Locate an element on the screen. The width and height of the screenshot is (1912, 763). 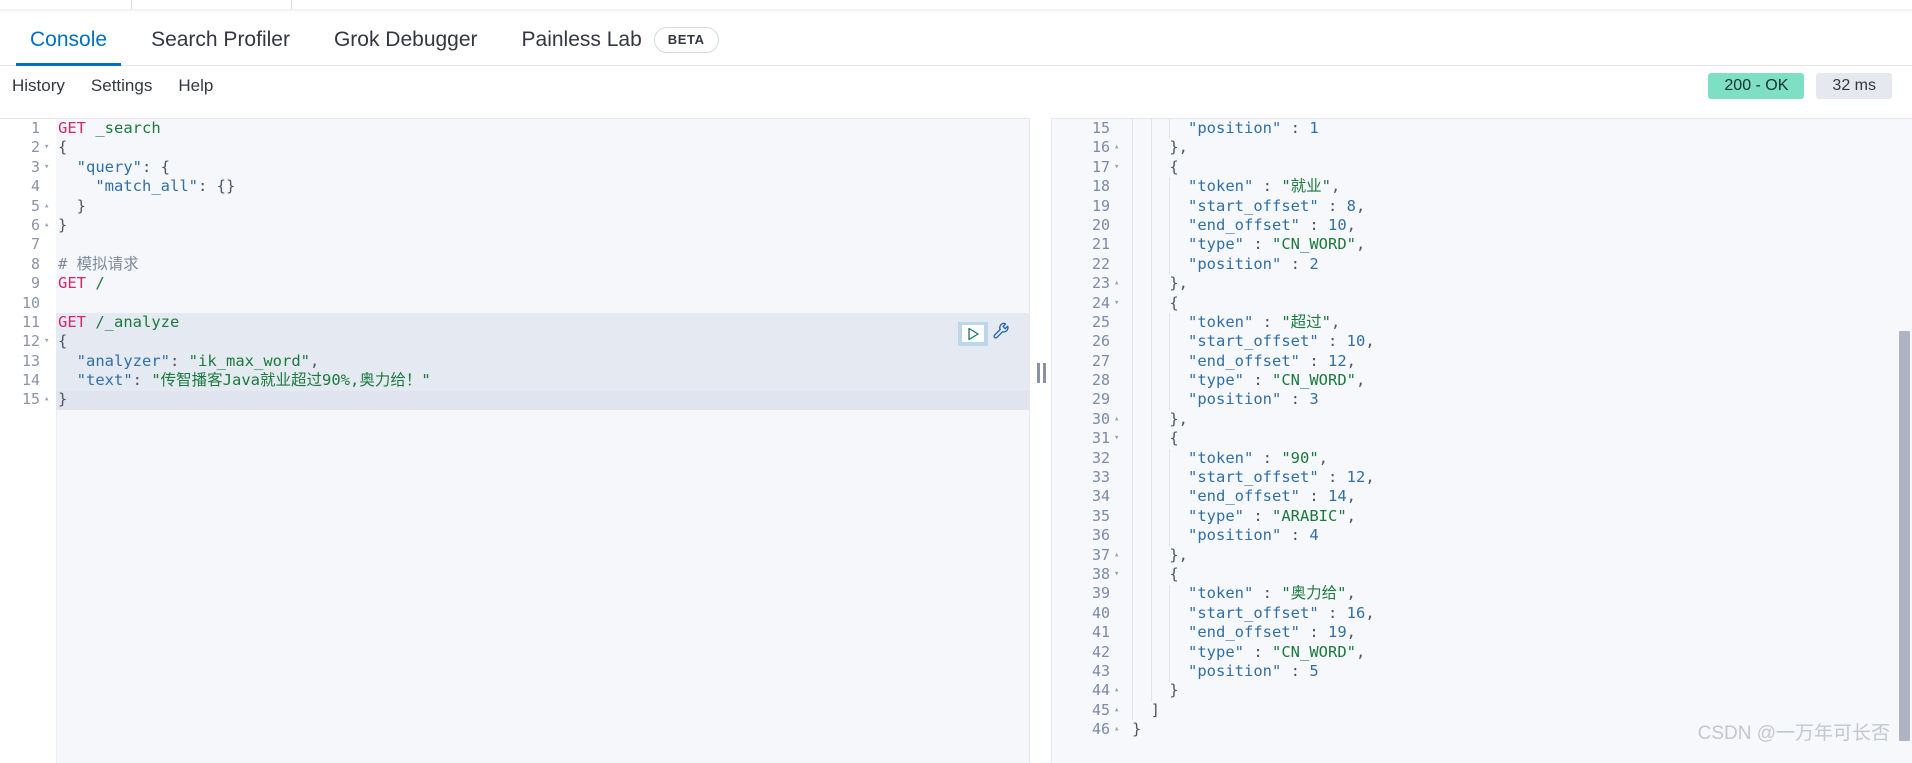
response-text: "start_offset" : 8, is located at coordinates (1277, 205).